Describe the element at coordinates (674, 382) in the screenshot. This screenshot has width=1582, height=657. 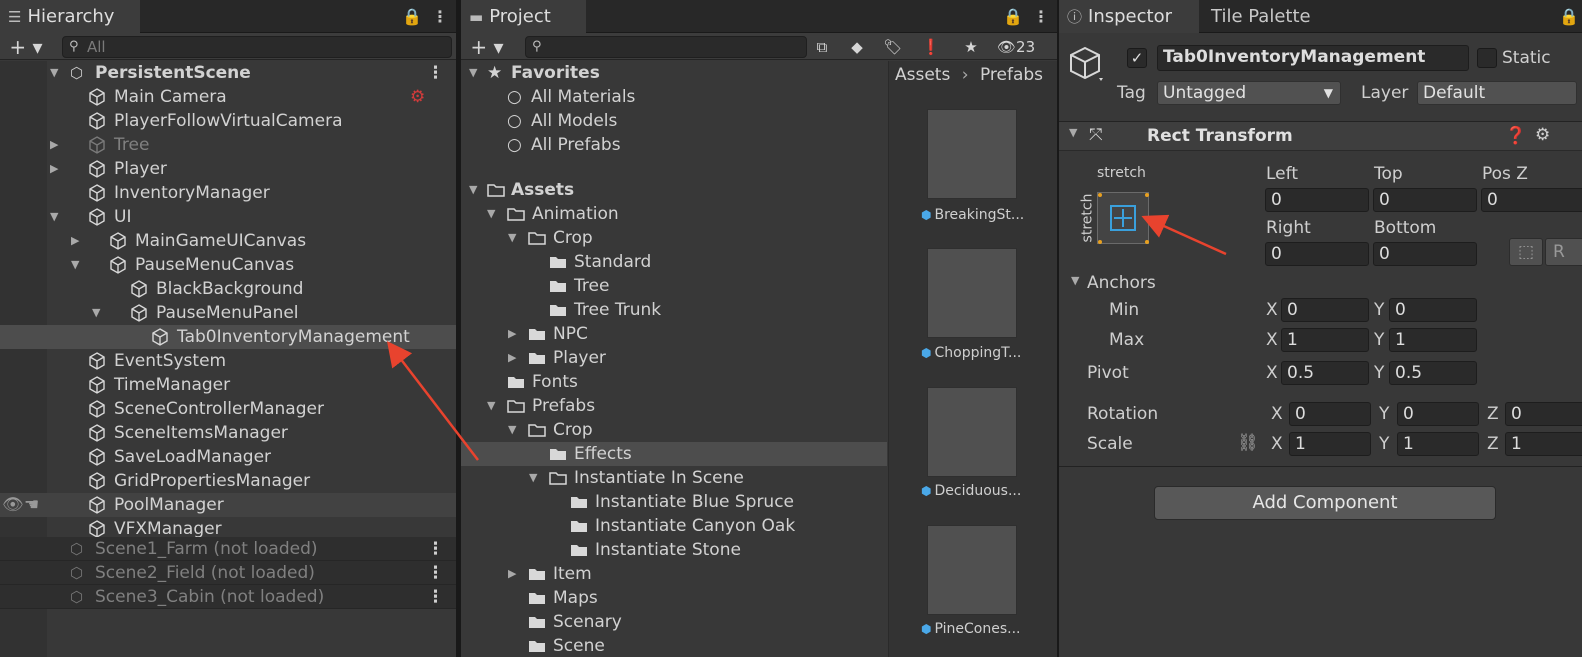
I see `project-folder-item: Fonts` at that location.